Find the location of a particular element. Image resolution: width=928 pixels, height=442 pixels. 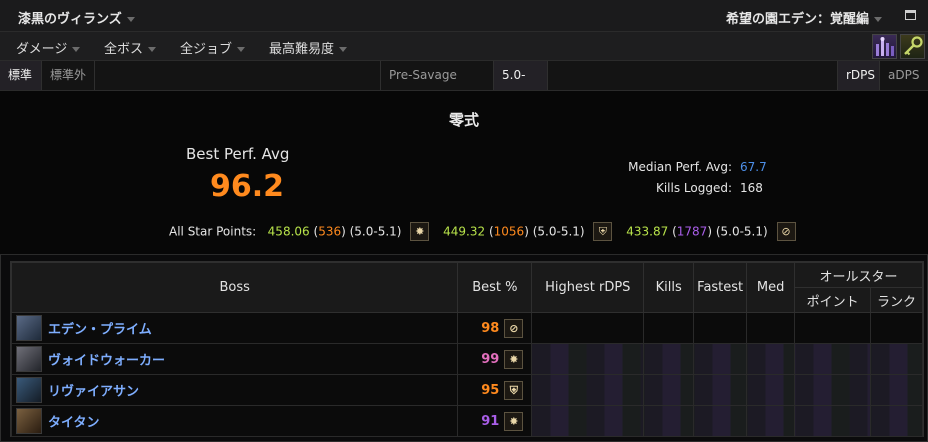

filter-label: 全ボス is located at coordinates (124, 49).